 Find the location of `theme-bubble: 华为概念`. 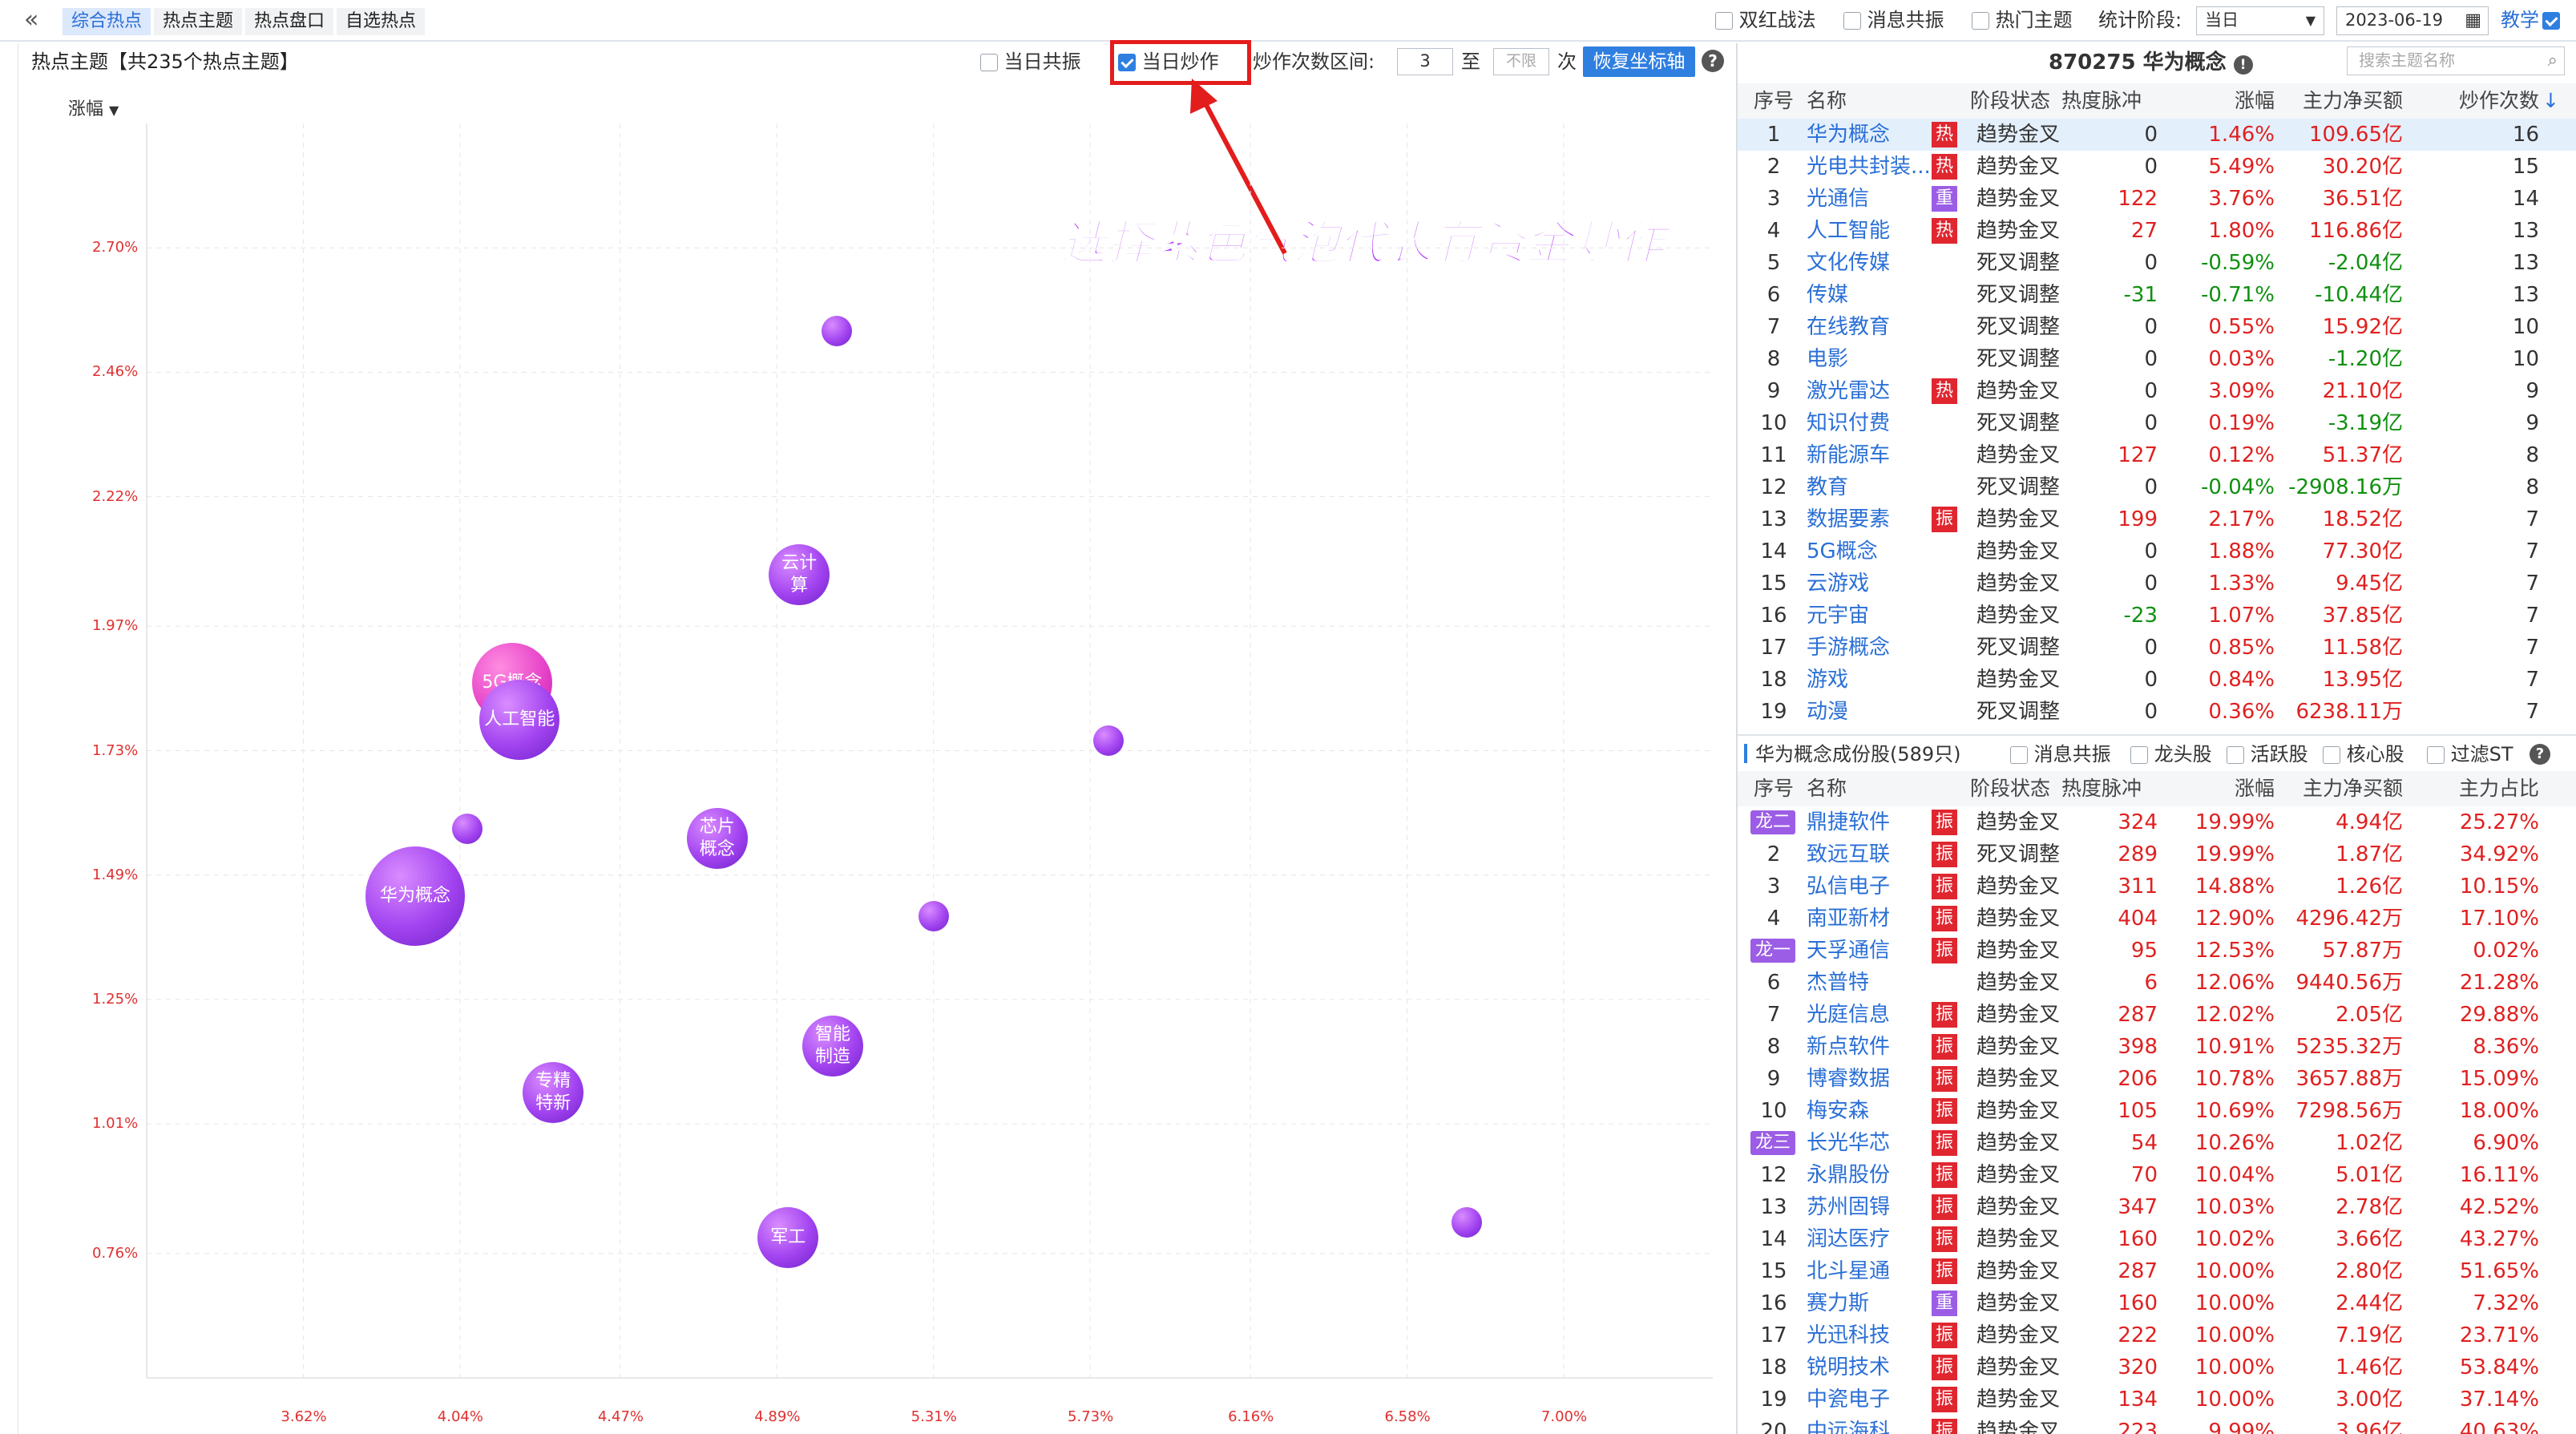

theme-bubble: 华为概念 is located at coordinates (415, 896).